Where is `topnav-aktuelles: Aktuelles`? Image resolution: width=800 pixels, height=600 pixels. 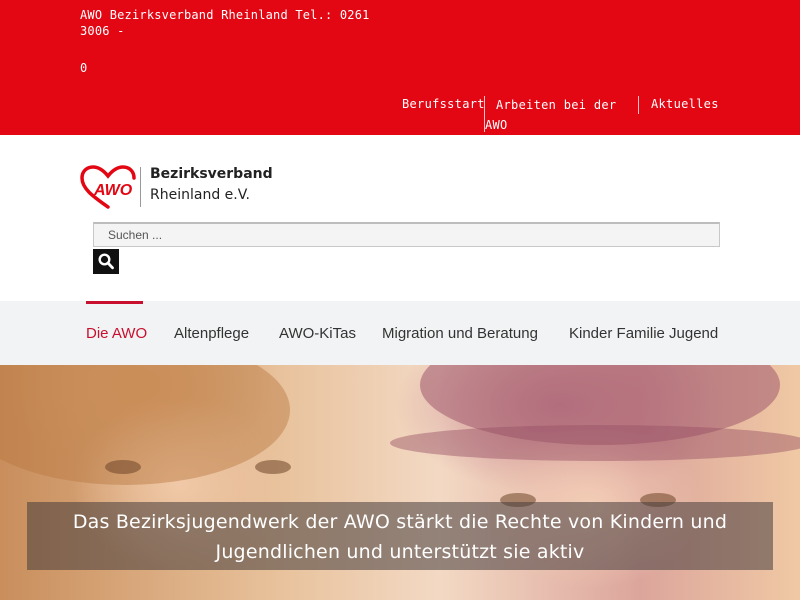 topnav-aktuelles: Aktuelles is located at coordinates (685, 104).